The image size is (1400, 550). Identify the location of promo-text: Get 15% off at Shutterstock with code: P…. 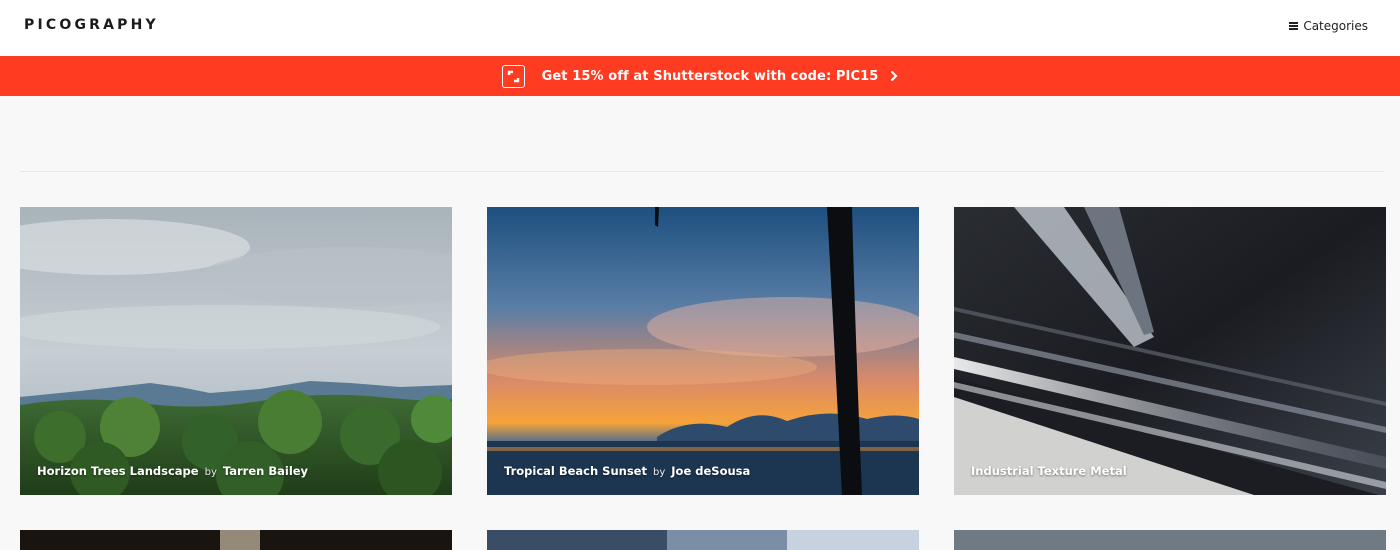
(710, 76).